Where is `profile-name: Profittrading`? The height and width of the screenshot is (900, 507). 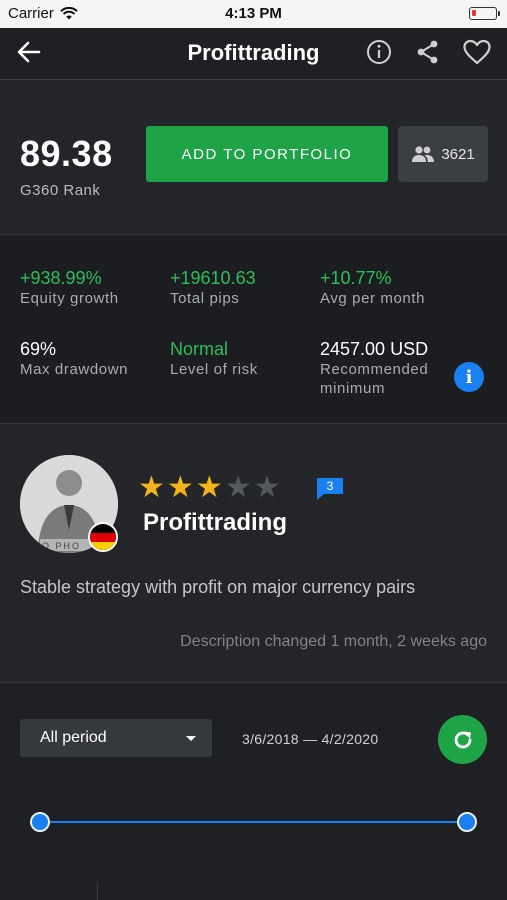
profile-name: Profittrading is located at coordinates (215, 522).